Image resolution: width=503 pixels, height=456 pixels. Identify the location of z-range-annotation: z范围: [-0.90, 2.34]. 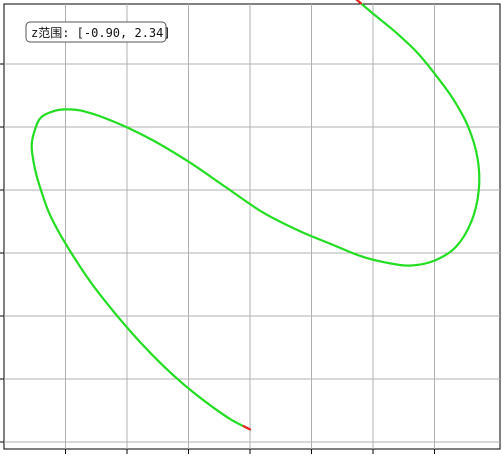
(98, 32).